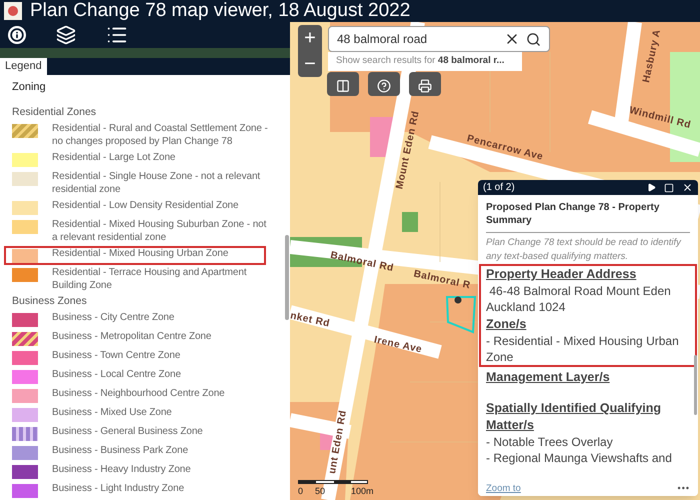 The width and height of the screenshot is (700, 500). What do you see at coordinates (439, 39) in the screenshot?
I see `search-field: 48 balmoral road` at bounding box center [439, 39].